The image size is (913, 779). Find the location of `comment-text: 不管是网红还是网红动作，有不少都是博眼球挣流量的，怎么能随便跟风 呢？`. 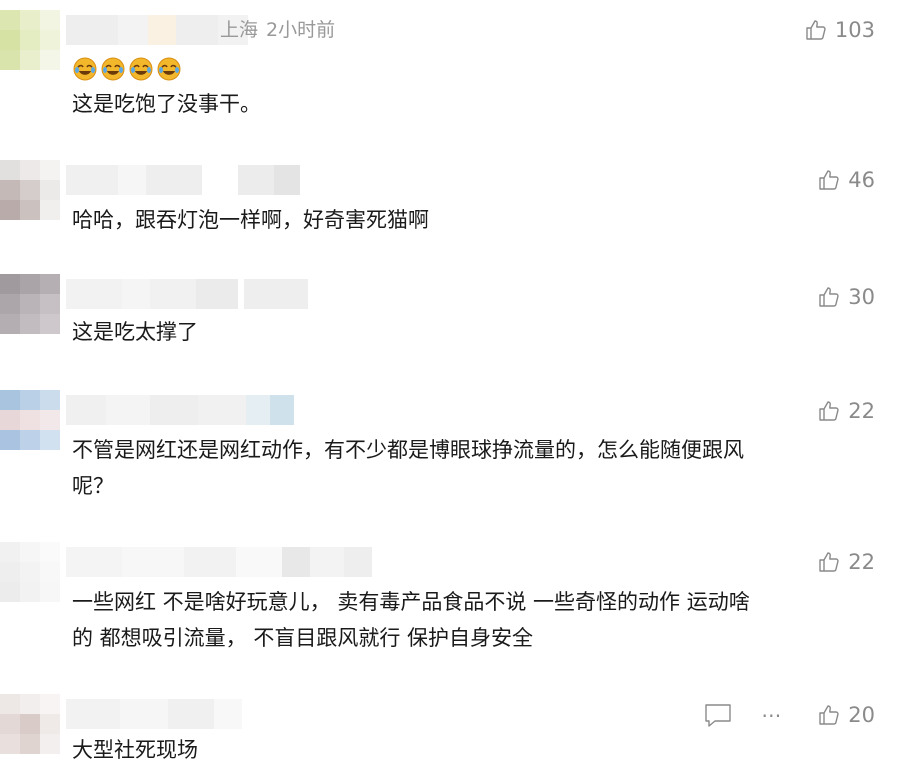

comment-text: 不管是网红还是网红动作，有不少都是博眼球挣流量的，怎么能随便跟风 呢？ is located at coordinates (408, 468).